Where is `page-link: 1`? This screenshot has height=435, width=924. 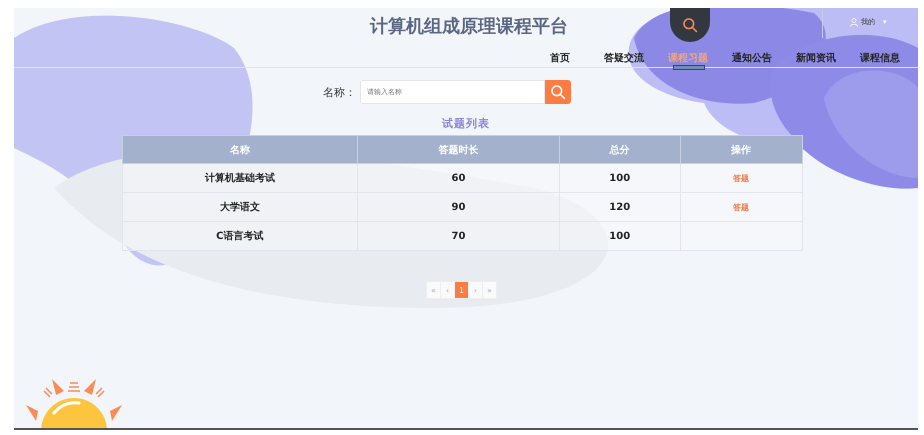
page-link: 1 is located at coordinates (461, 290).